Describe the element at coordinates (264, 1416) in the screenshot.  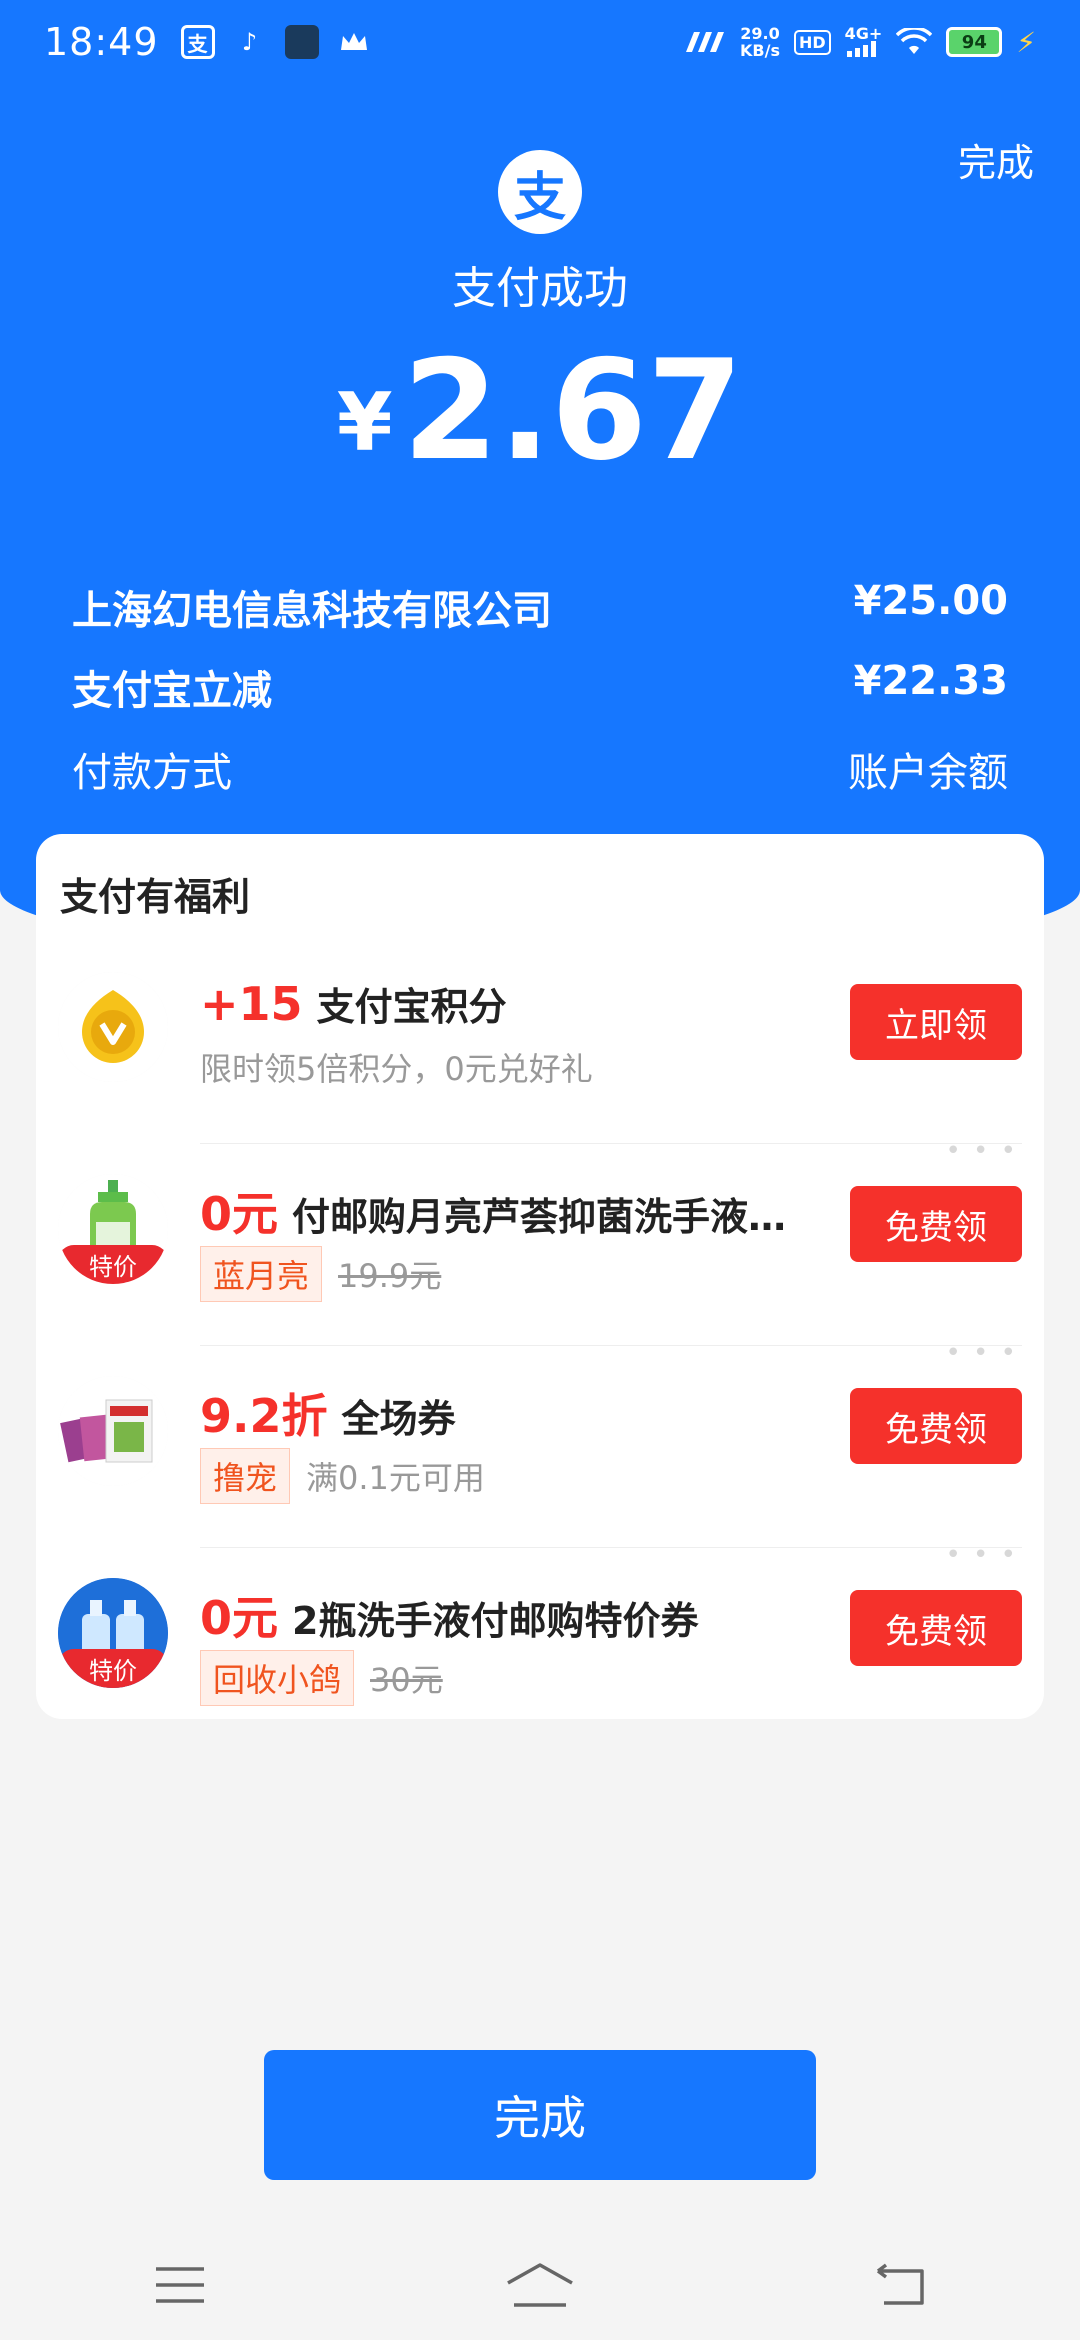
I see `benefit-highlight: 9.2折` at that location.